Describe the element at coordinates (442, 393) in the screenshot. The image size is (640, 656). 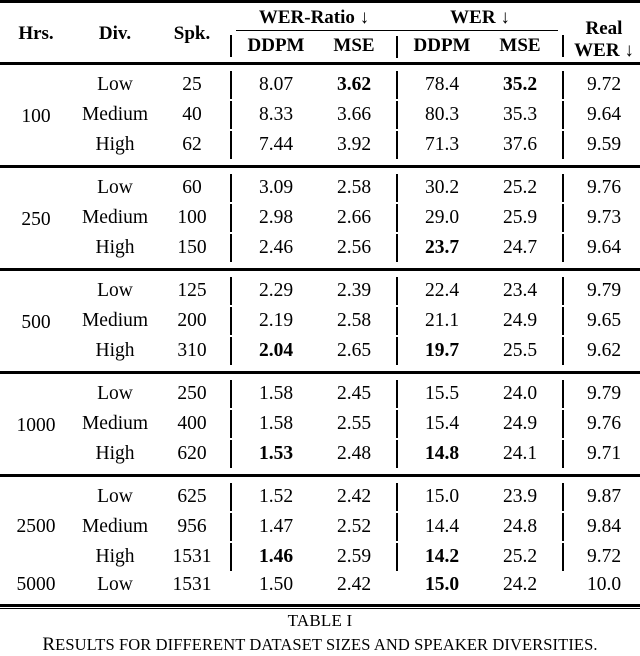
I see `cell-wer-ddpm: 15.5` at that location.